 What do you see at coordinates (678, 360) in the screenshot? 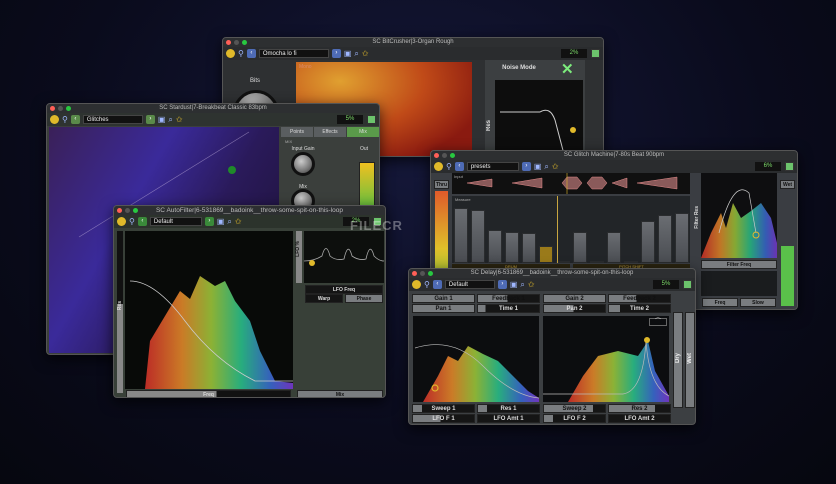
I see `dry-slider: Dry` at bounding box center [678, 360].